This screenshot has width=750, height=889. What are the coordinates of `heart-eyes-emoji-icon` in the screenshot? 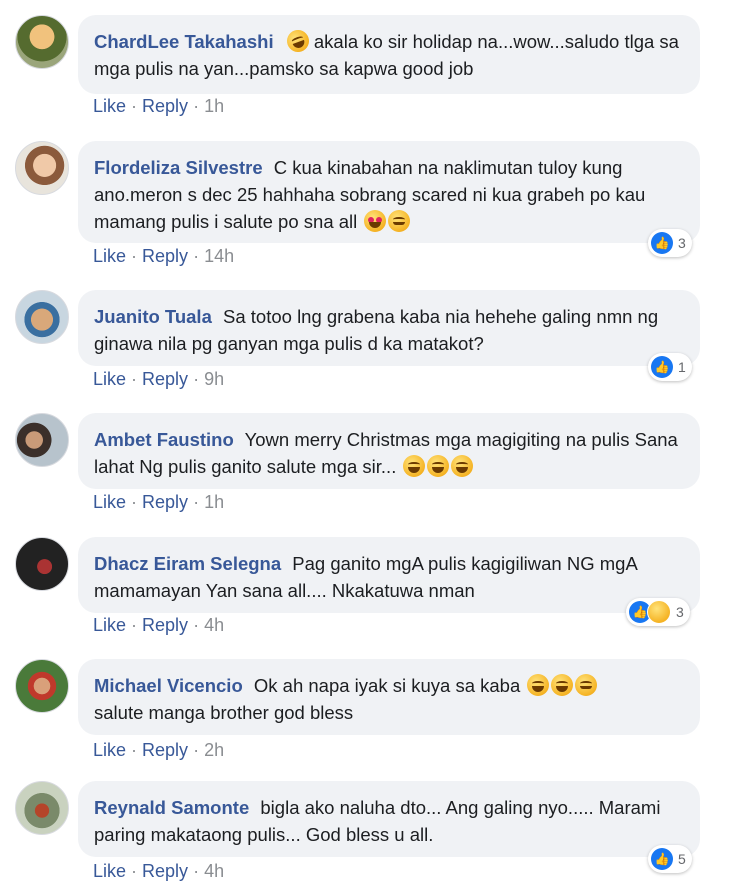 It's located at (375, 221).